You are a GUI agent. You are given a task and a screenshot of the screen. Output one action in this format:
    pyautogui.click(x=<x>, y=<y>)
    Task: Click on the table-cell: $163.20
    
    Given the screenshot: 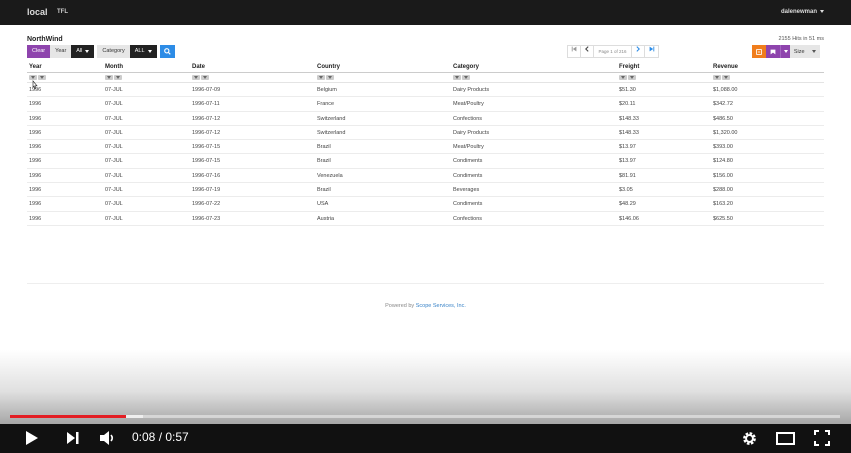 What is the action you would take?
    pyautogui.click(x=723, y=204)
    